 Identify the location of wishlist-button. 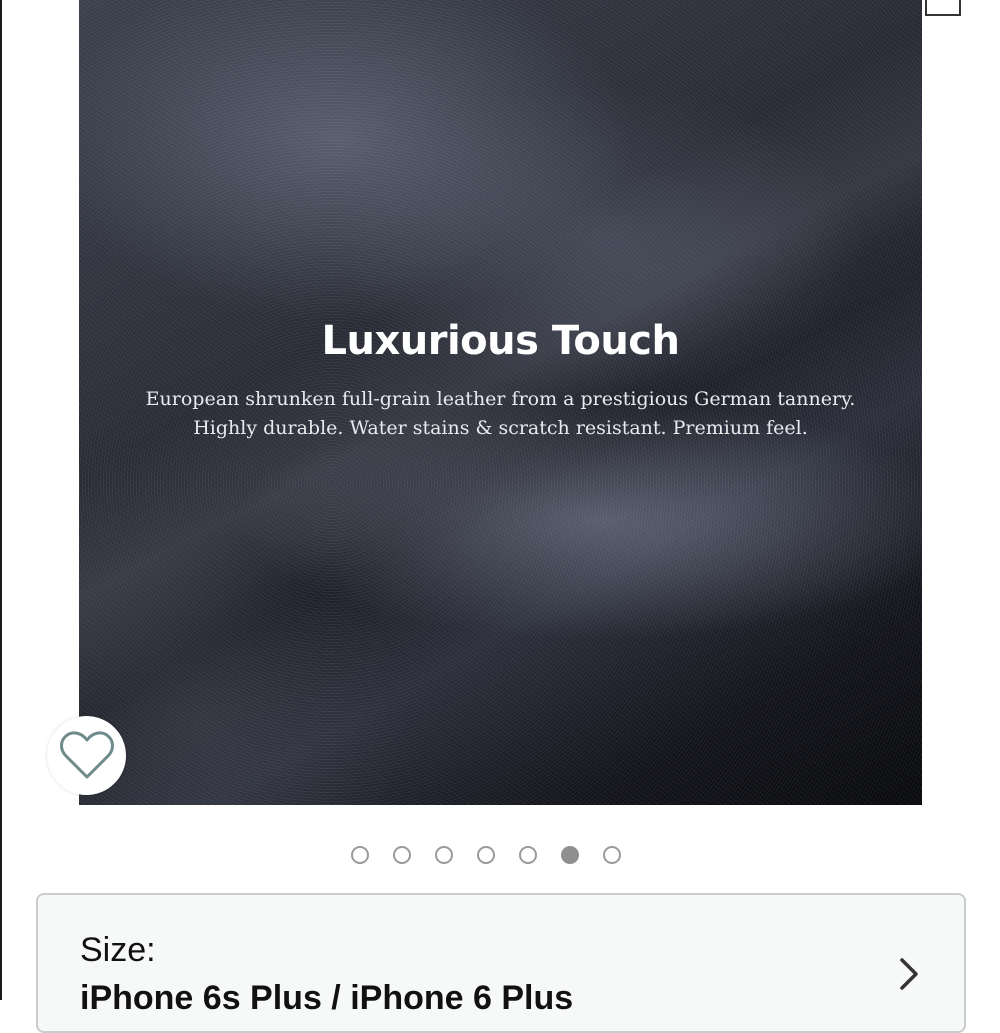
(86, 755).